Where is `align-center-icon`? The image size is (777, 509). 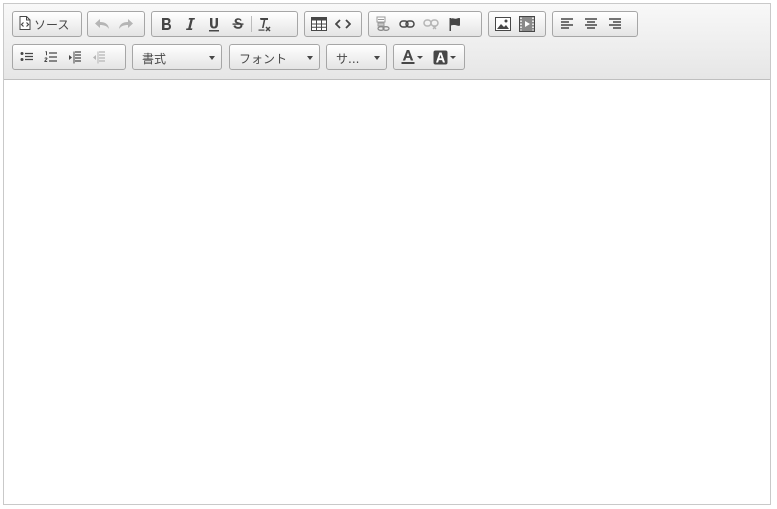
align-center-icon is located at coordinates (591, 24).